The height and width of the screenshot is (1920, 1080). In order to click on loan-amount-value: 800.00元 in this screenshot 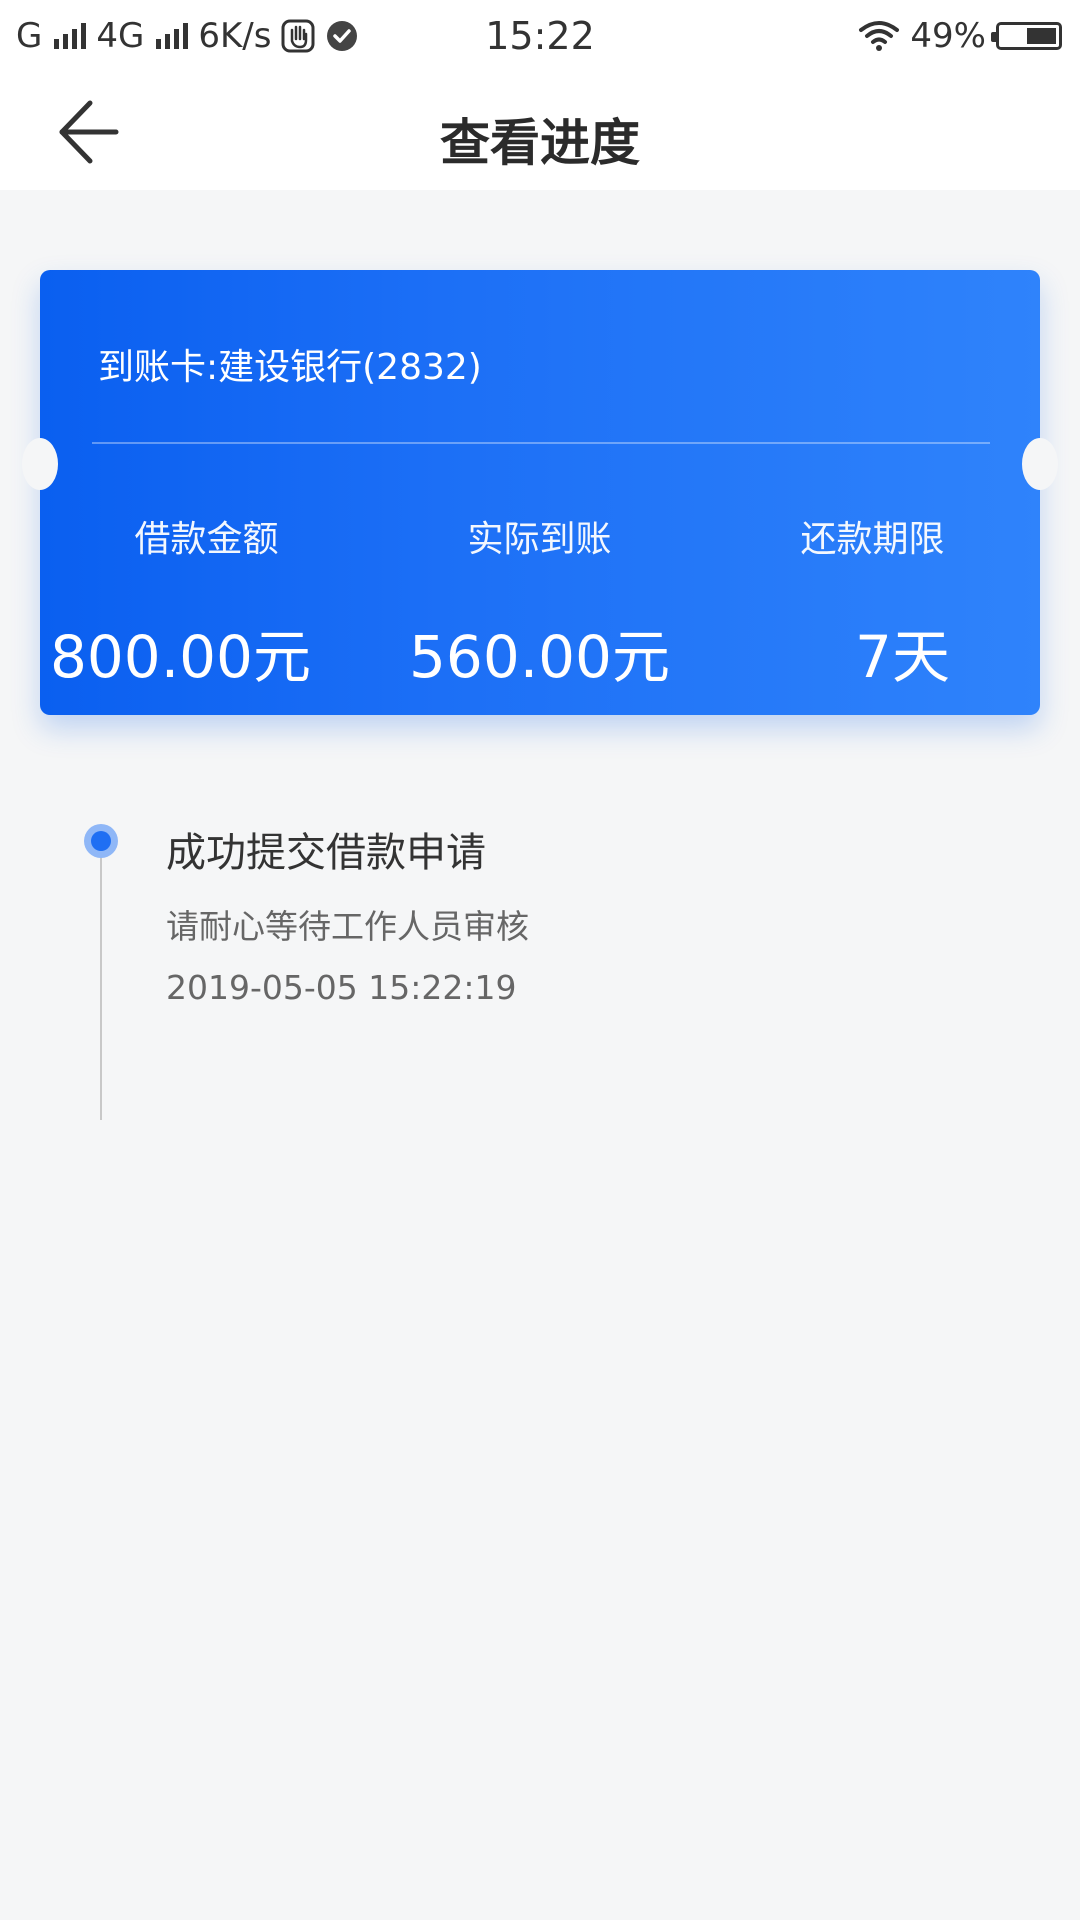, I will do `click(180, 657)`.